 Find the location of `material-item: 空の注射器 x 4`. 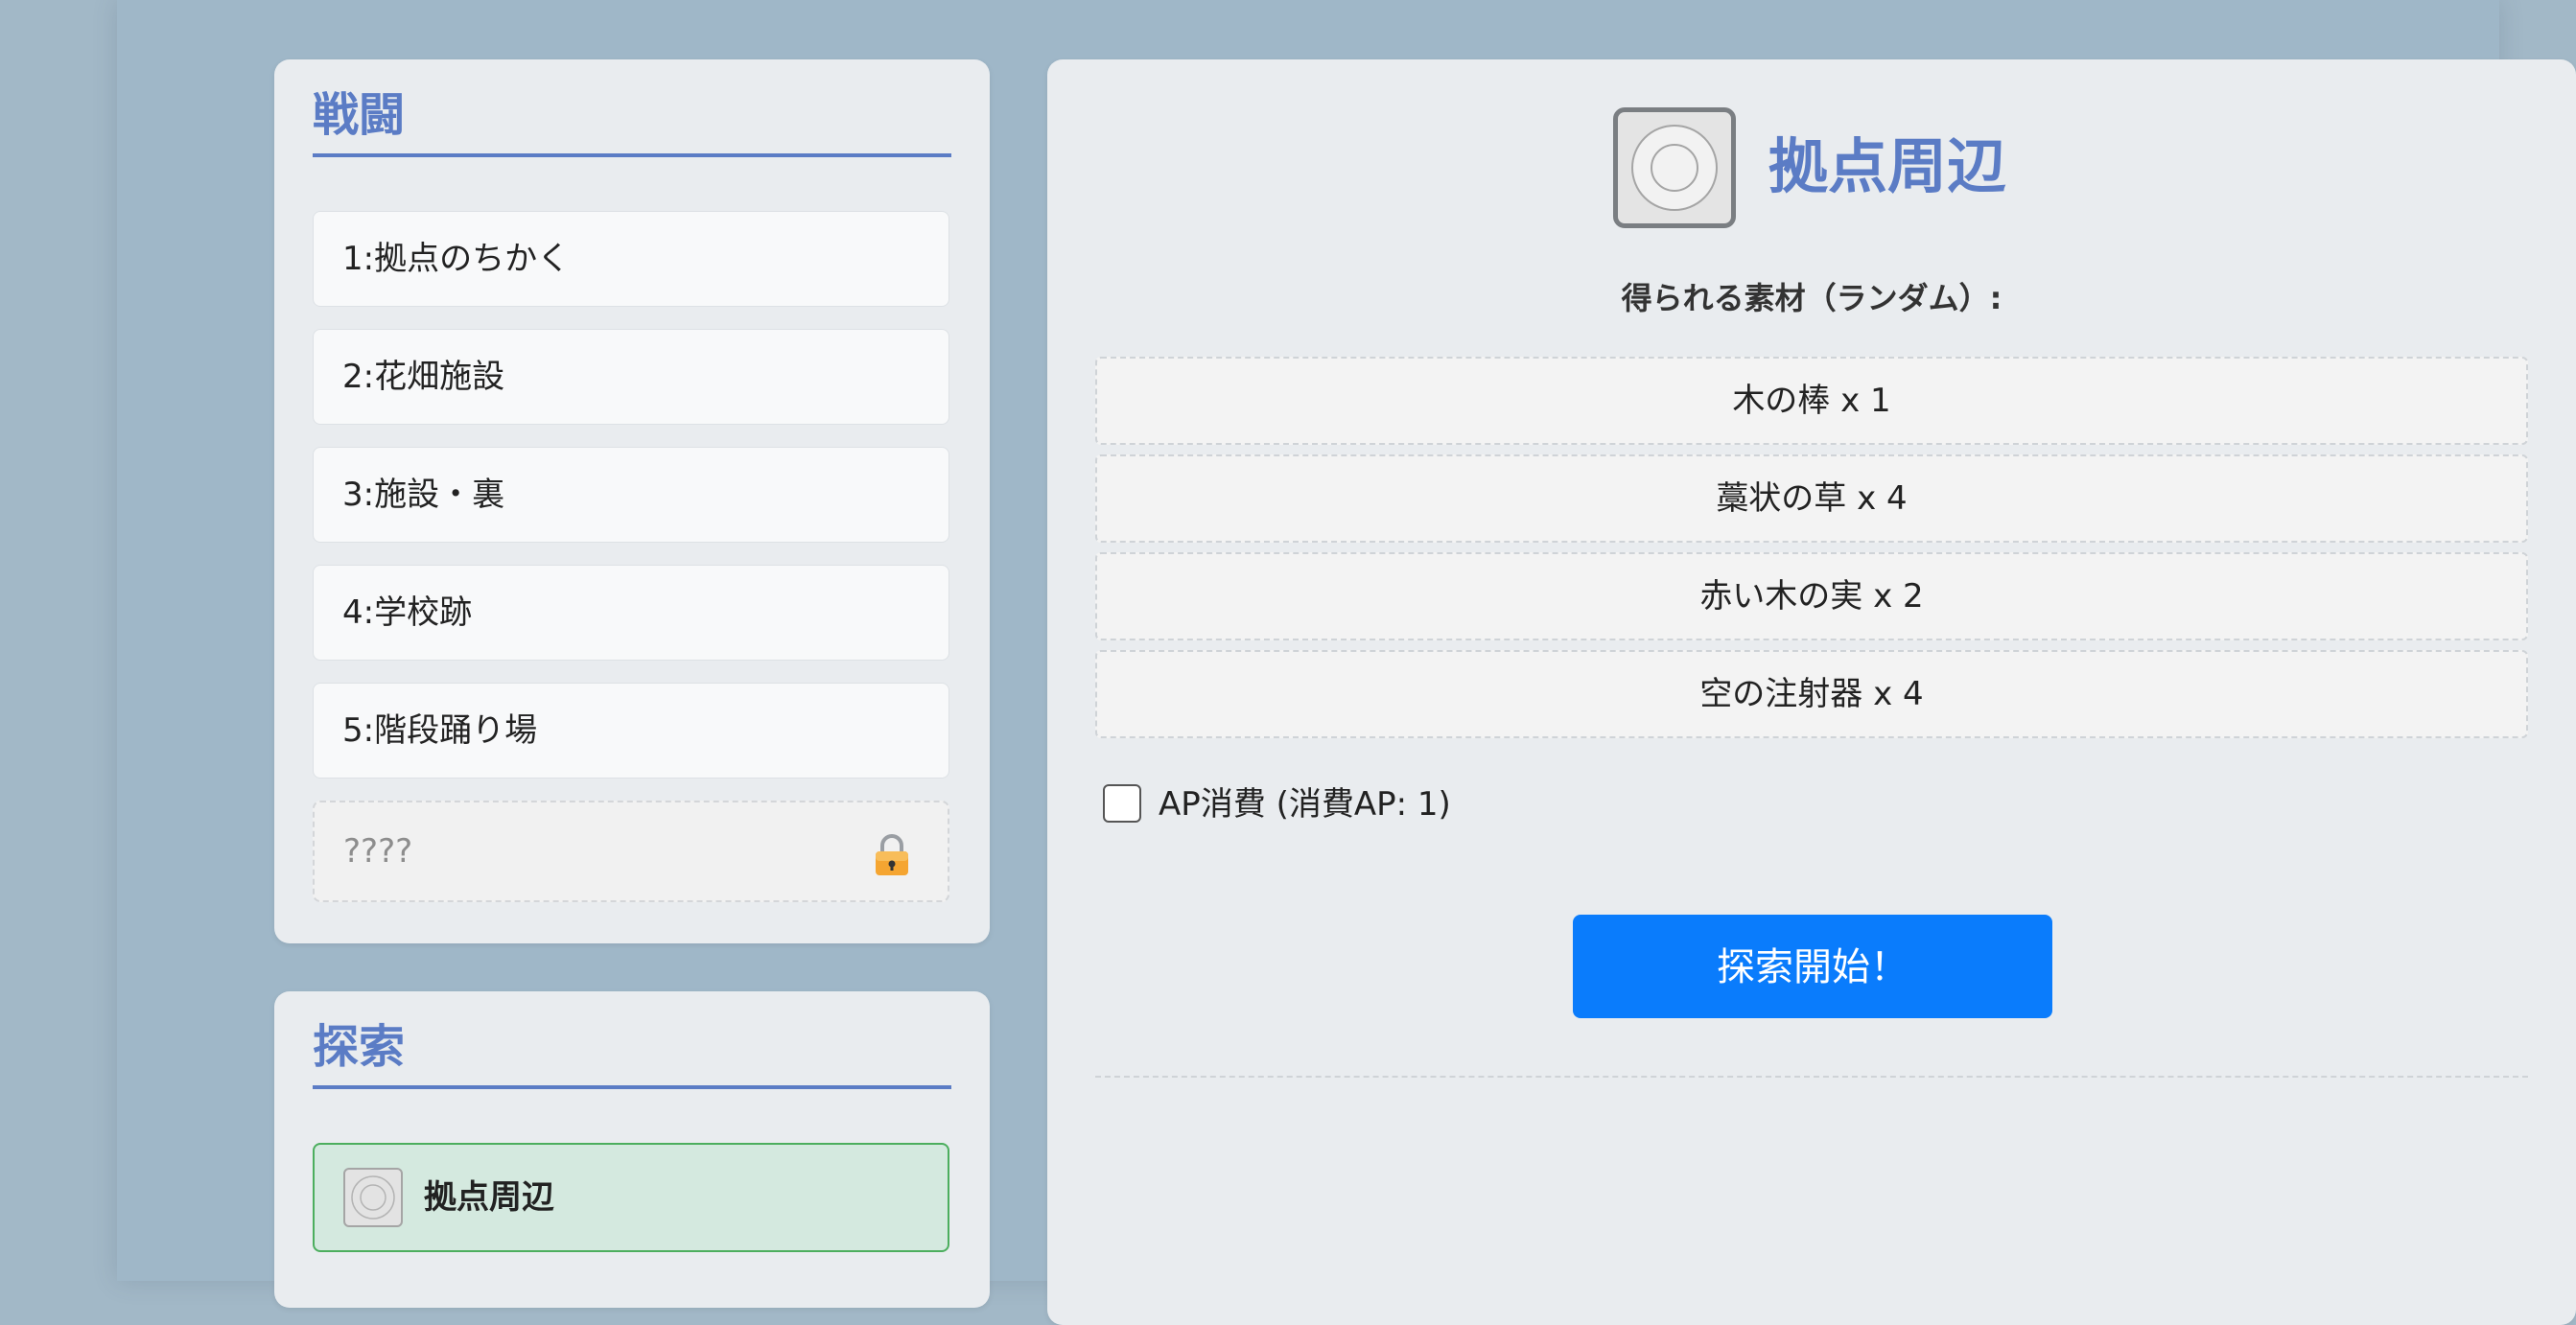

material-item: 空の注射器 x 4 is located at coordinates (1811, 694).